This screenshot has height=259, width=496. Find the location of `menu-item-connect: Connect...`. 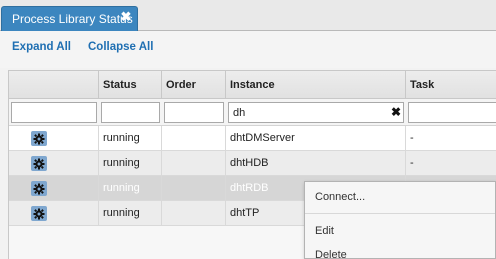

menu-item-connect: Connect... is located at coordinates (400, 197).